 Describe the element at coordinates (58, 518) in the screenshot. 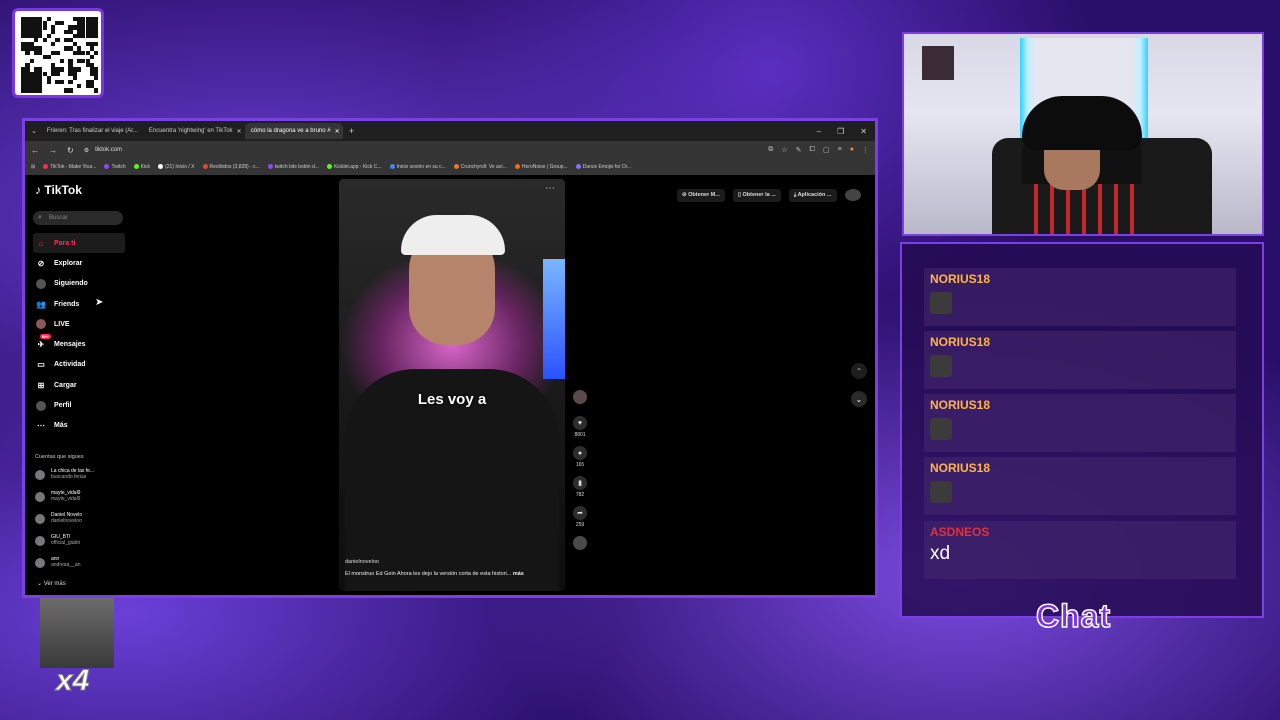

I see `account-item: Daniel Novelo danielnoveloo` at that location.